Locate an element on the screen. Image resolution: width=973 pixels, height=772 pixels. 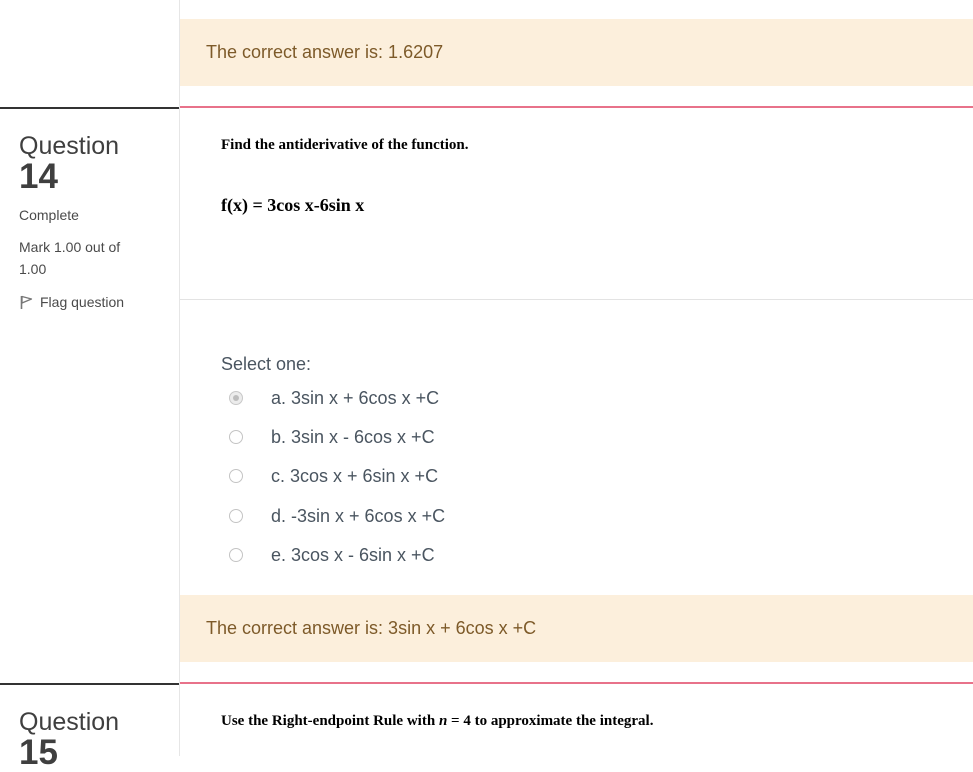
option-text: d. -3sin x + 6cos x +C is located at coordinates (358, 515).